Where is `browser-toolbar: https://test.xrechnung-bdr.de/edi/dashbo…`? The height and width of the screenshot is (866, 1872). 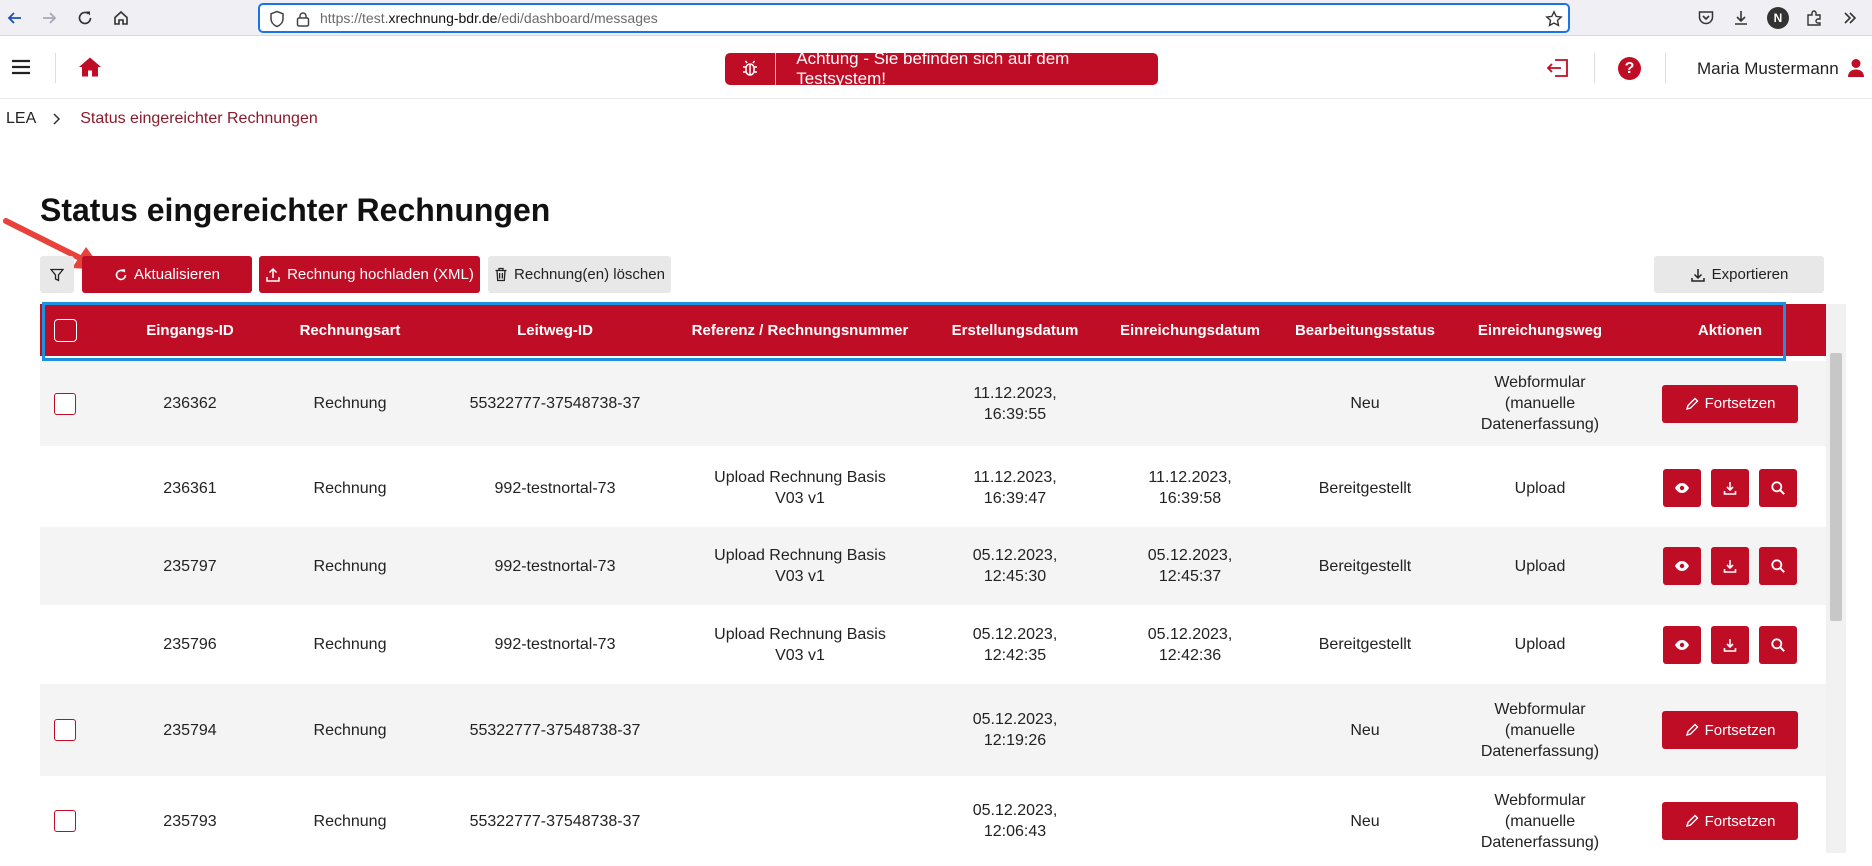
browser-toolbar: https://test.xrechnung-bdr.de/edi/dashbo… is located at coordinates (936, 18).